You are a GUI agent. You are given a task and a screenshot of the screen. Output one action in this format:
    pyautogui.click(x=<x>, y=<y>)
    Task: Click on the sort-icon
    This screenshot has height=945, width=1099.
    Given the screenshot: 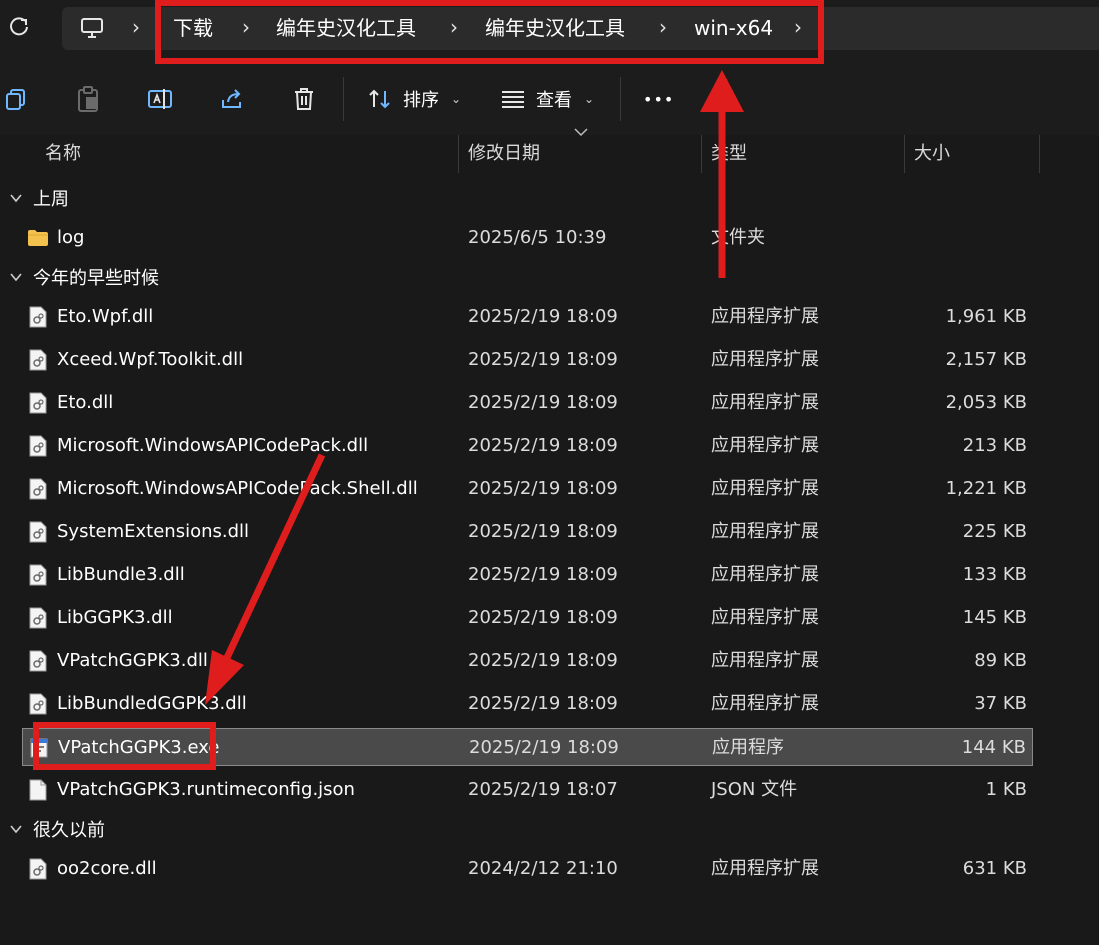 What is the action you would take?
    pyautogui.click(x=379, y=99)
    